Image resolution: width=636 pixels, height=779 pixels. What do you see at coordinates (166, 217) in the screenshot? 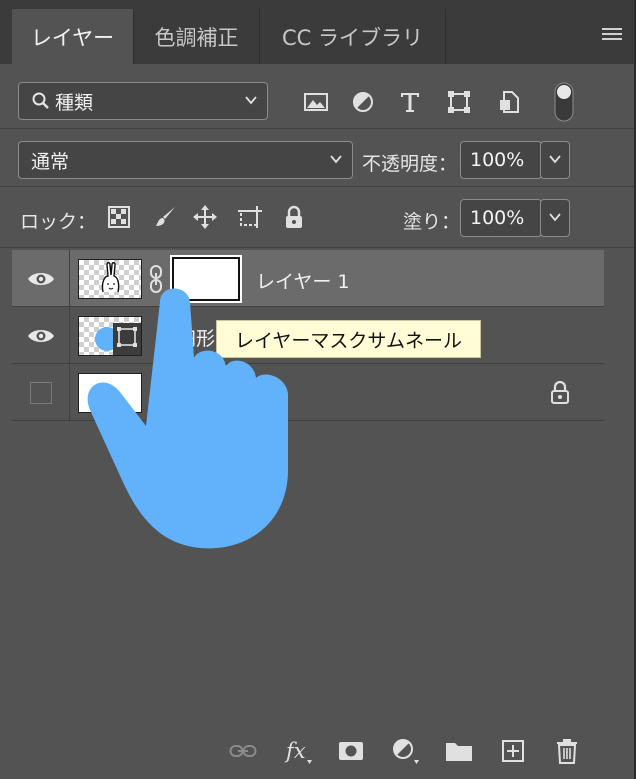
I see `lock-image-pixels-icon` at bounding box center [166, 217].